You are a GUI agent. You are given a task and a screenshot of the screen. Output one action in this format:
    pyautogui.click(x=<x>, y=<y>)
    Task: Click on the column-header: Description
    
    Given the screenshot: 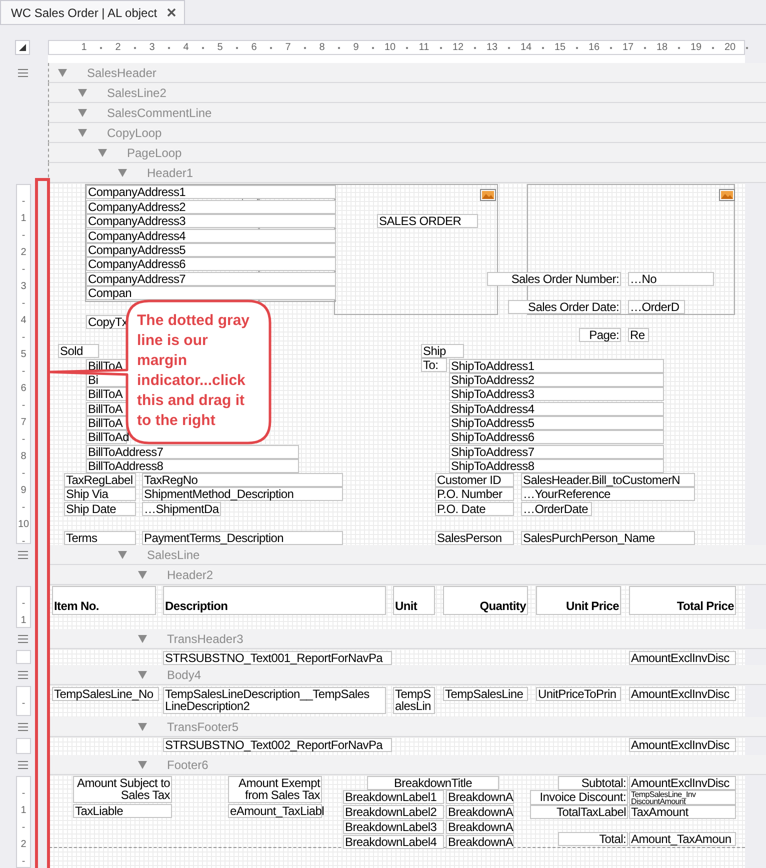 What is the action you would take?
    pyautogui.click(x=274, y=600)
    